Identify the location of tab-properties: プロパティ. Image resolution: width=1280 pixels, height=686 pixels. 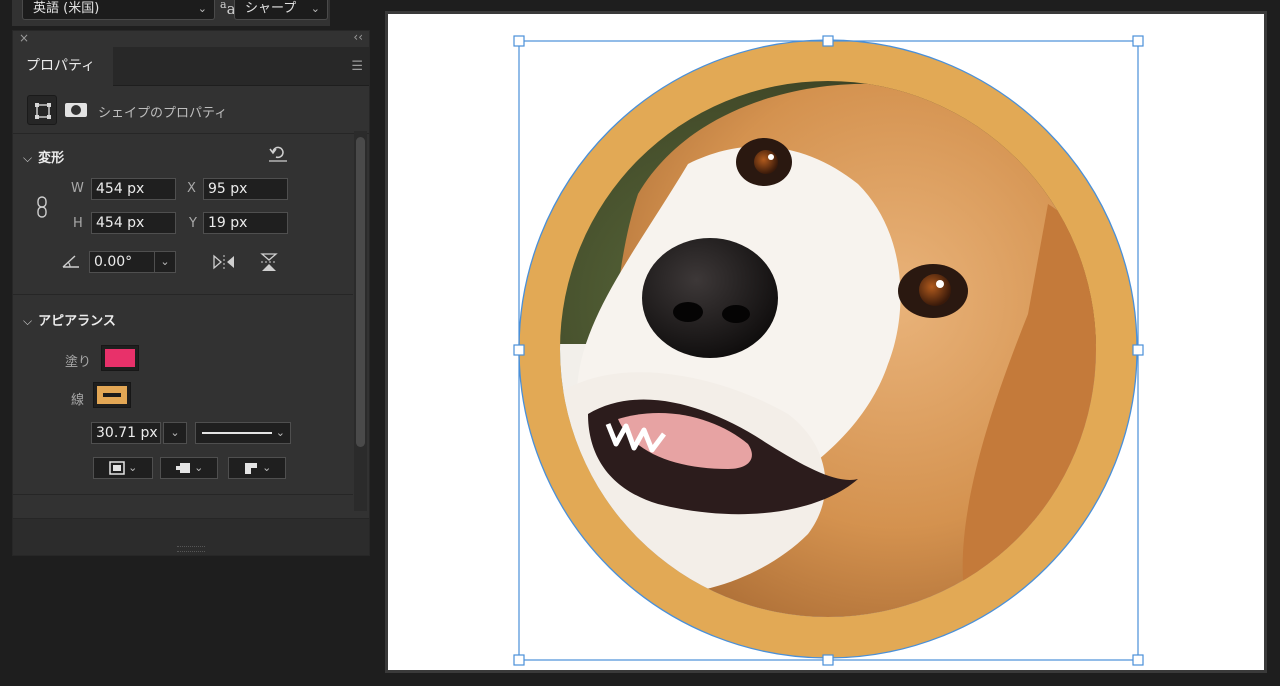
(63, 66).